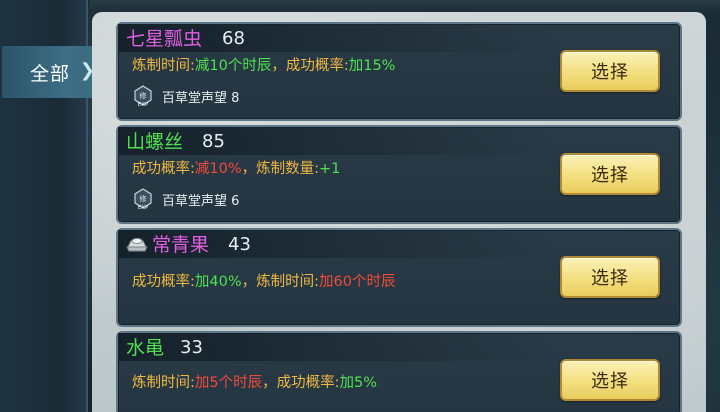 This screenshot has width=720, height=412. What do you see at coordinates (201, 201) in the screenshot?
I see `reputation-text: 百草堂声望 6` at bounding box center [201, 201].